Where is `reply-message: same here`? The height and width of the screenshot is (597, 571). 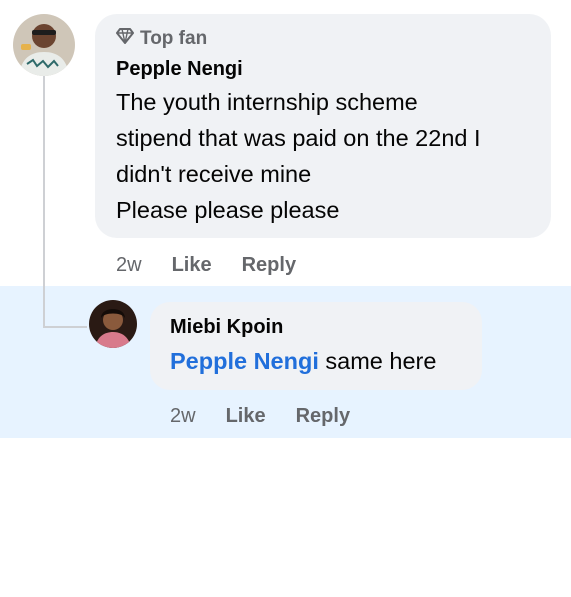
reply-message: same here is located at coordinates (377, 361).